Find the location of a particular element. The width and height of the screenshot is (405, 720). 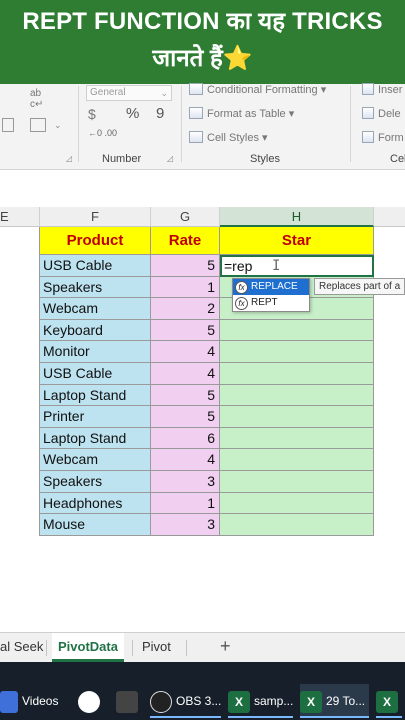

chevron-down-icon: ⌄ is located at coordinates (164, 93).